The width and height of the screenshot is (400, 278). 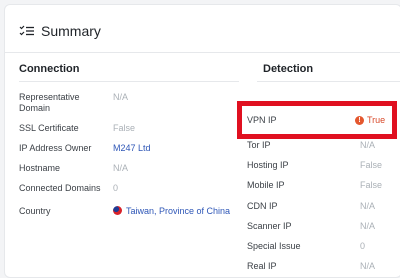 What do you see at coordinates (132, 148) in the screenshot?
I see `ip-owner-link: M247 Ltd` at bounding box center [132, 148].